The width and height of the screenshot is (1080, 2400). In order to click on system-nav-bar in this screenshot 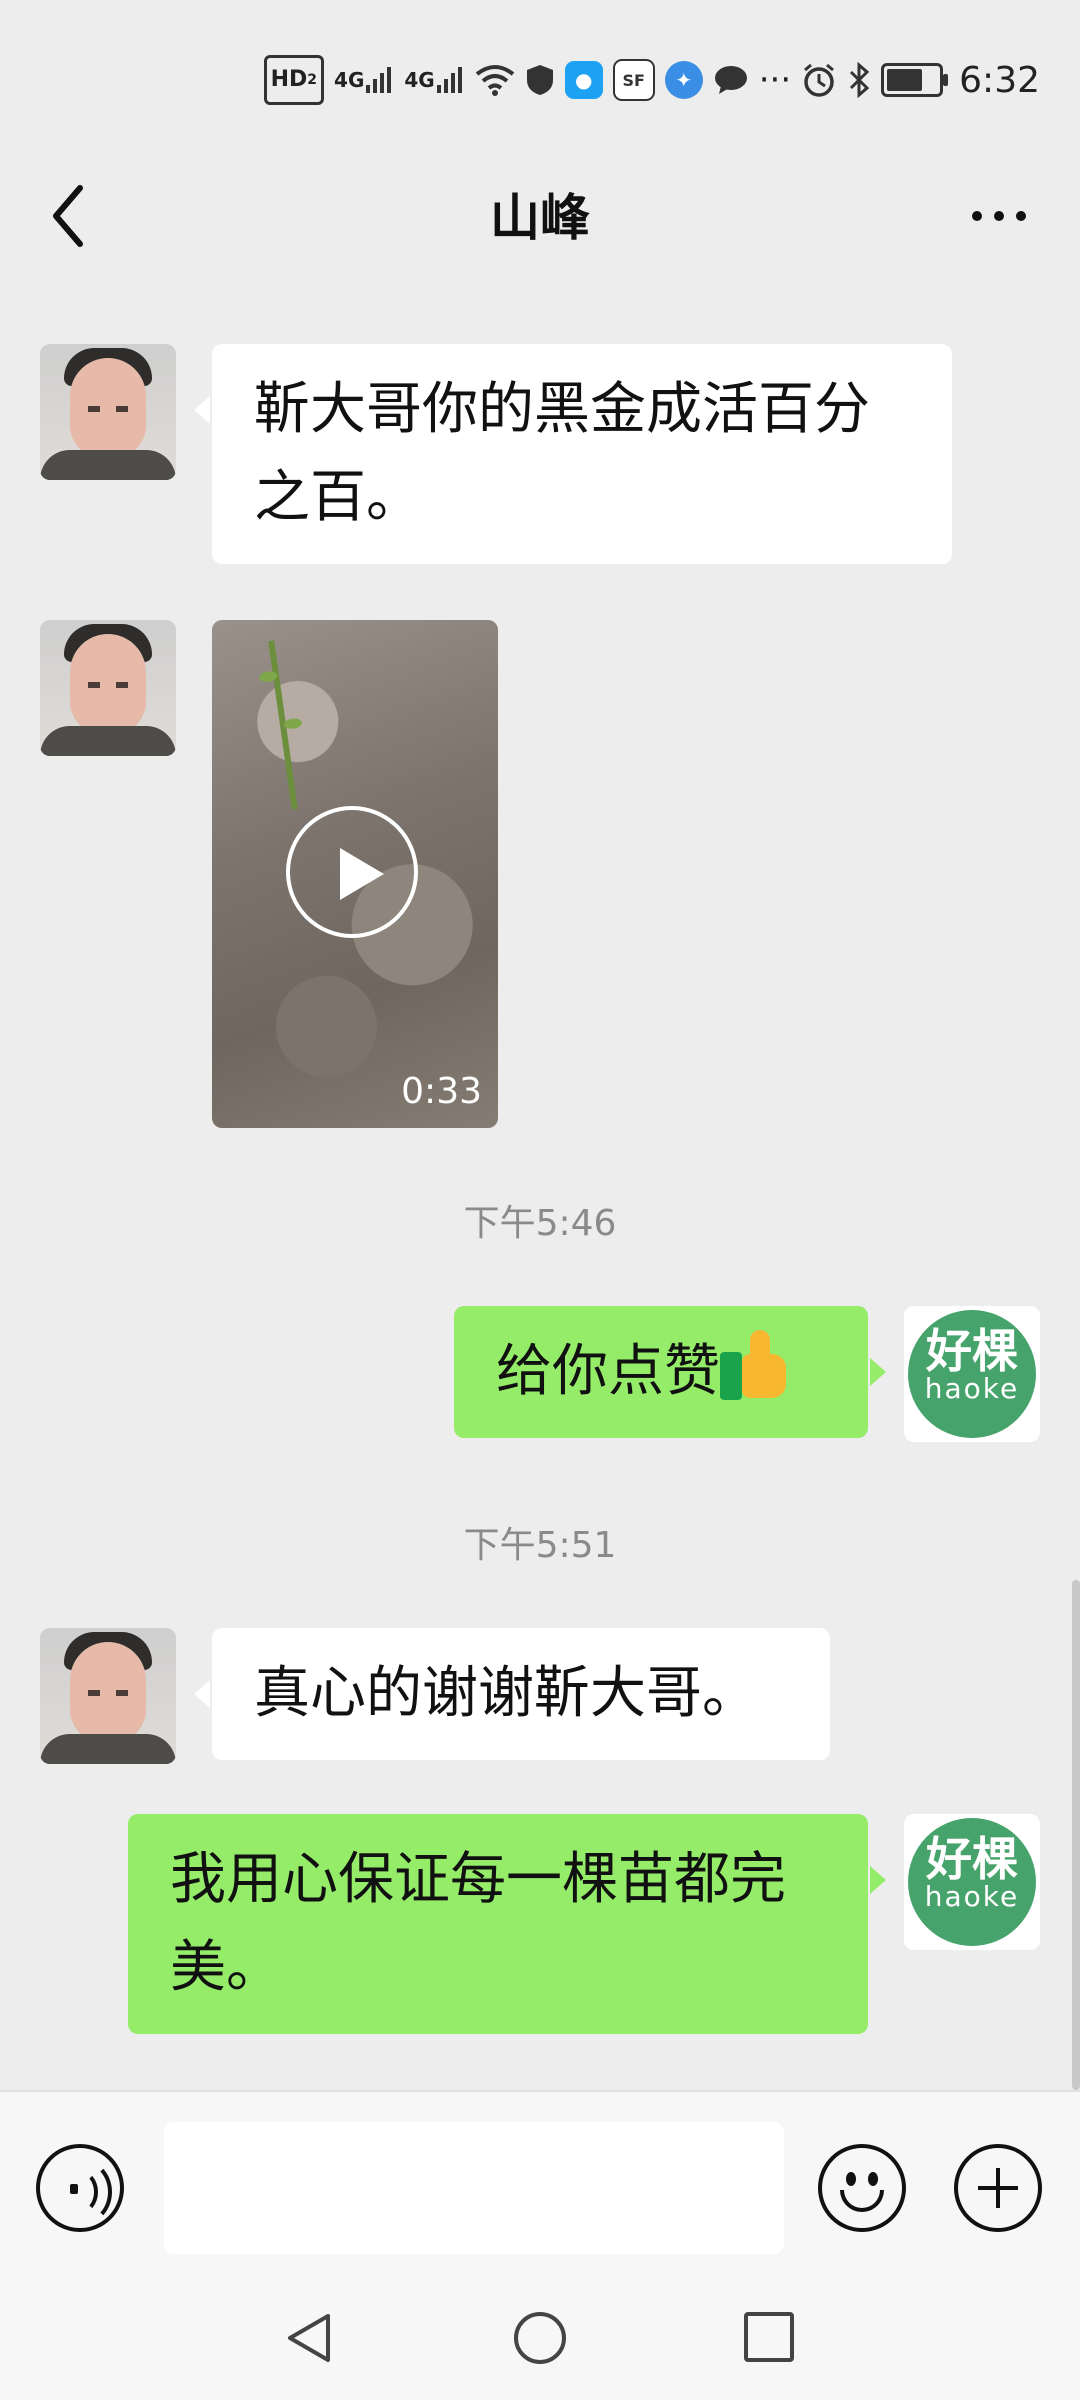, I will do `click(540, 2340)`.